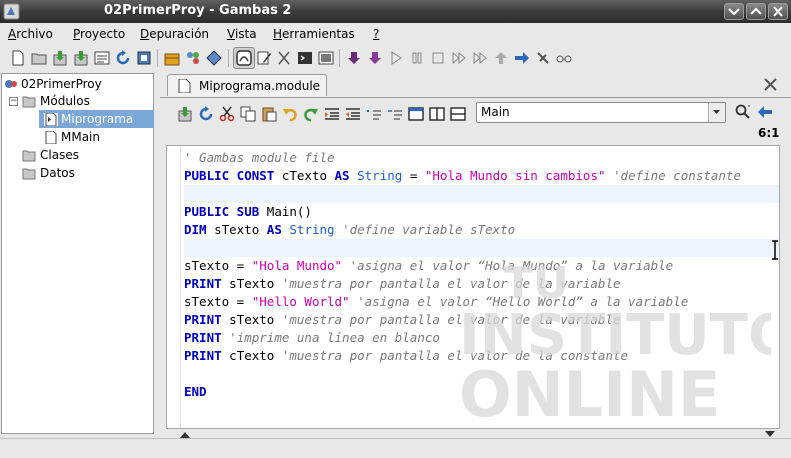  Describe the element at coordinates (459, 58) in the screenshot. I see `step-forward-icon` at that location.